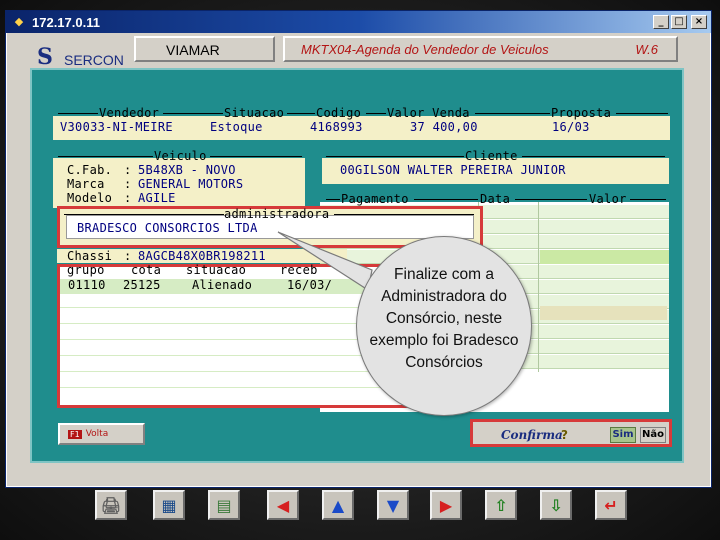 The height and width of the screenshot is (540, 720). Describe the element at coordinates (142, 285) in the screenshot. I see `cota-cell: 25125` at that location.